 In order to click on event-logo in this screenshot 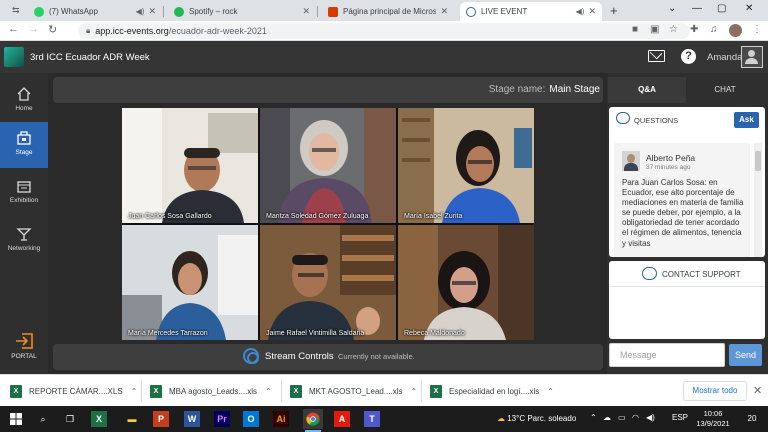, I will do `click(14, 57)`.